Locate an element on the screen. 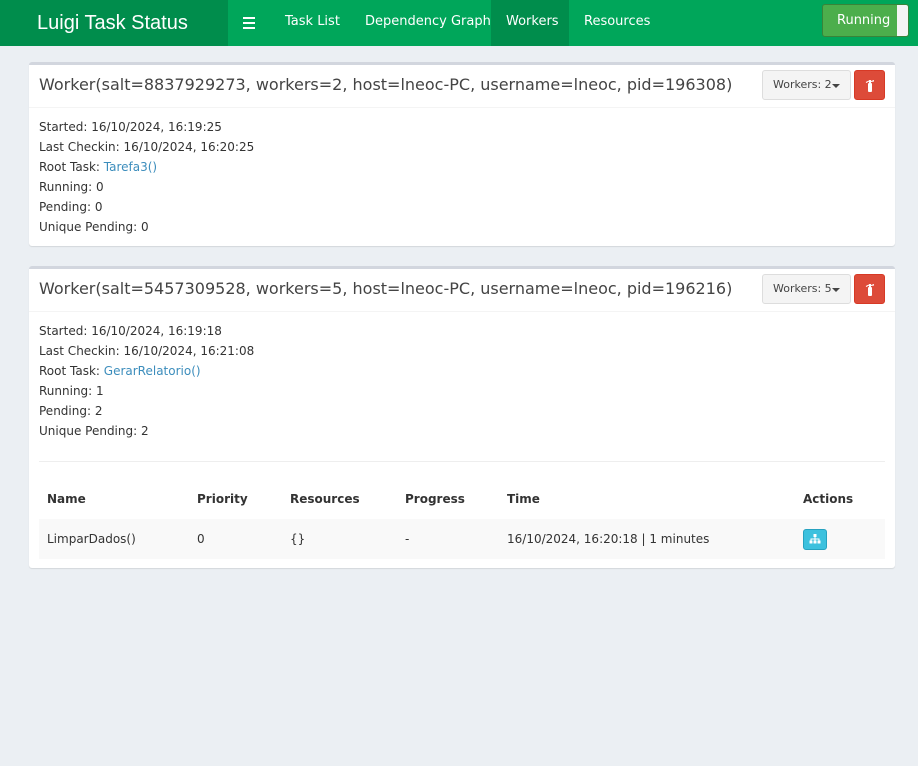 The image size is (918, 766). running-line: Running: 0 is located at coordinates (71, 187).